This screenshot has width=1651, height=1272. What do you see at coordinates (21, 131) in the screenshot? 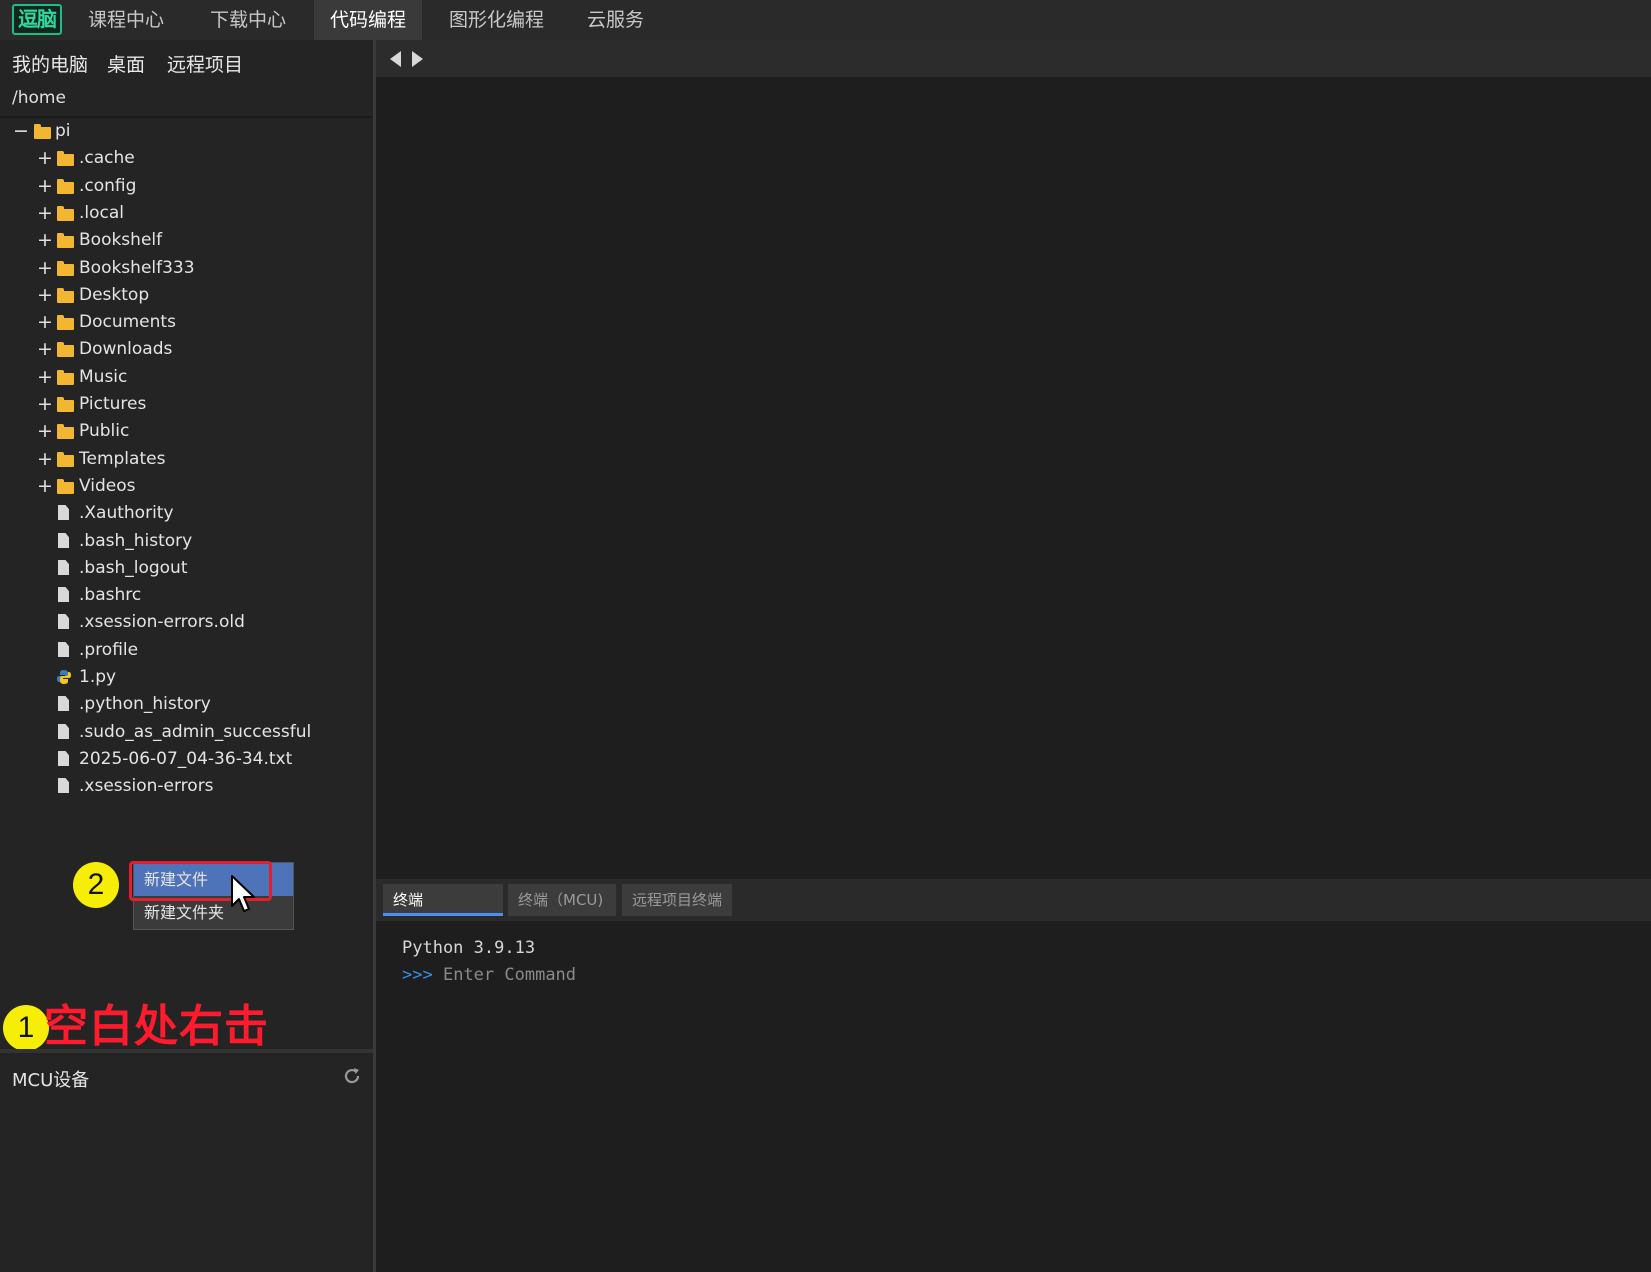
I see `collapse-icon: −` at bounding box center [21, 131].